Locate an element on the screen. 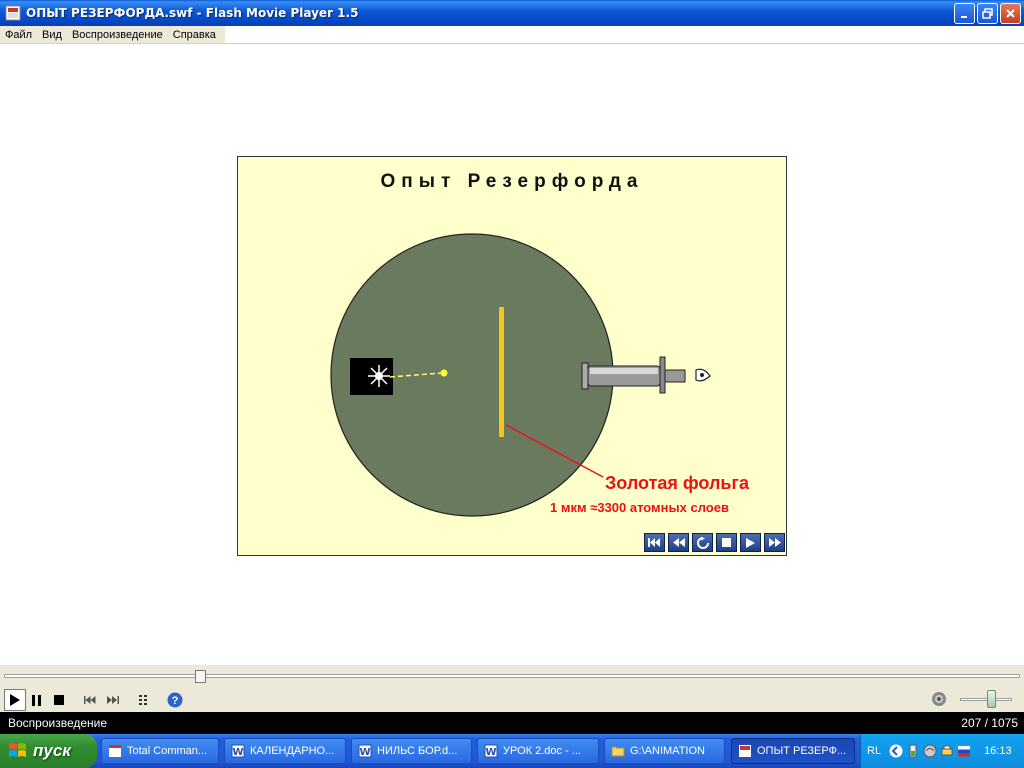  gold-foil is located at coordinates (501, 372).